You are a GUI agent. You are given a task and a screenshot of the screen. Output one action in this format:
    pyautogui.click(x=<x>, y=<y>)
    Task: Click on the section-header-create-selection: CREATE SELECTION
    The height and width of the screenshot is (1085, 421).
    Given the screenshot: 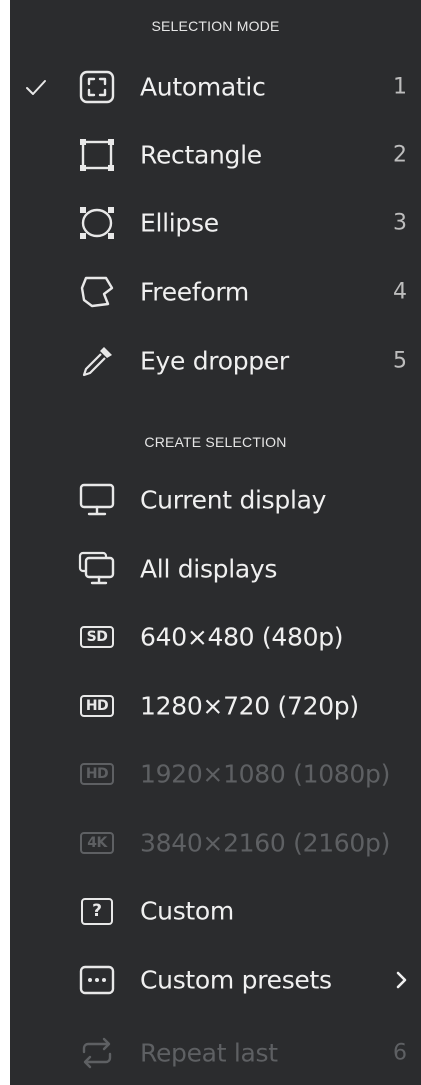 What is the action you would take?
    pyautogui.click(x=215, y=442)
    